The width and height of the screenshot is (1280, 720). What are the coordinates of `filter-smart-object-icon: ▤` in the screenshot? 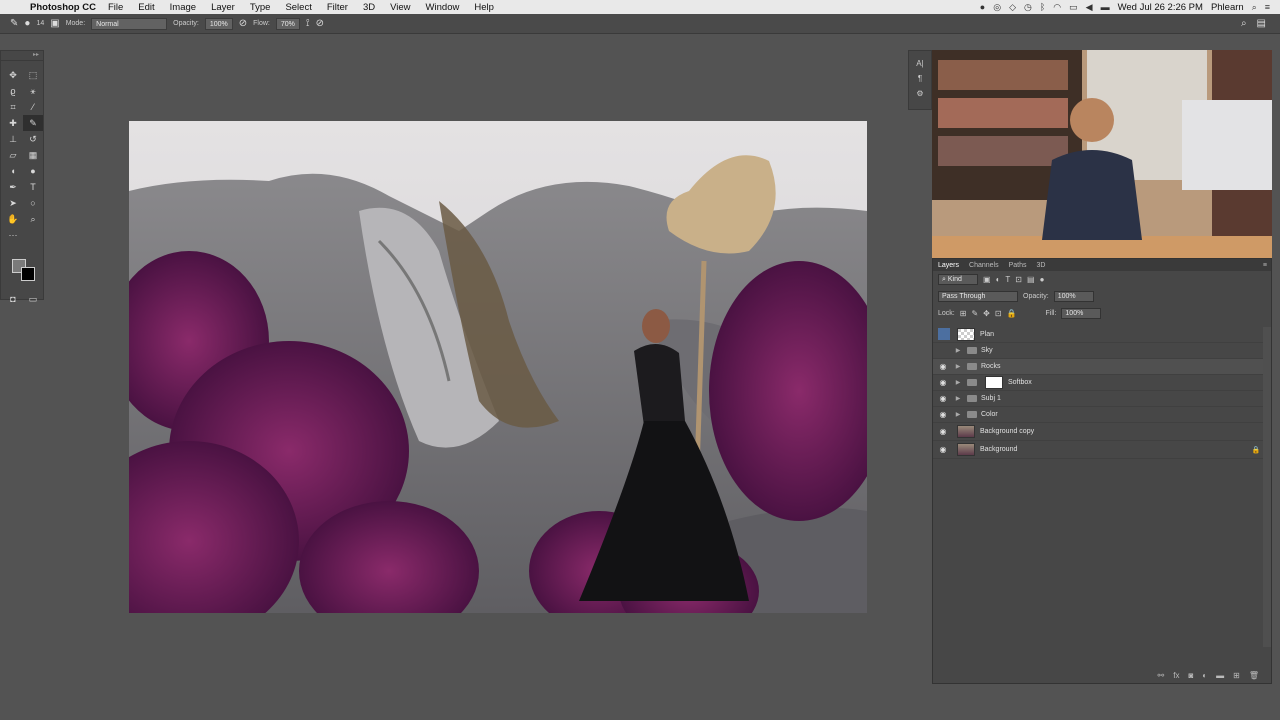 It's located at (1031, 279).